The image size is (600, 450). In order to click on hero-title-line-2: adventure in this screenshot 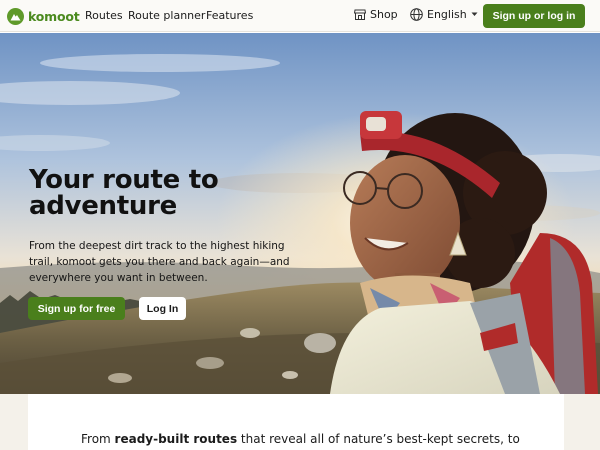, I will do `click(103, 206)`.